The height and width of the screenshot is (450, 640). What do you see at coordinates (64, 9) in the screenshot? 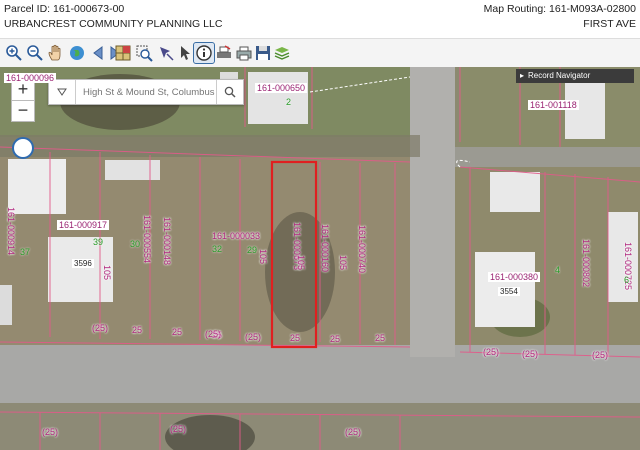
I see `parcel-id-text: Parcel ID: 161-000673-00` at bounding box center [64, 9].